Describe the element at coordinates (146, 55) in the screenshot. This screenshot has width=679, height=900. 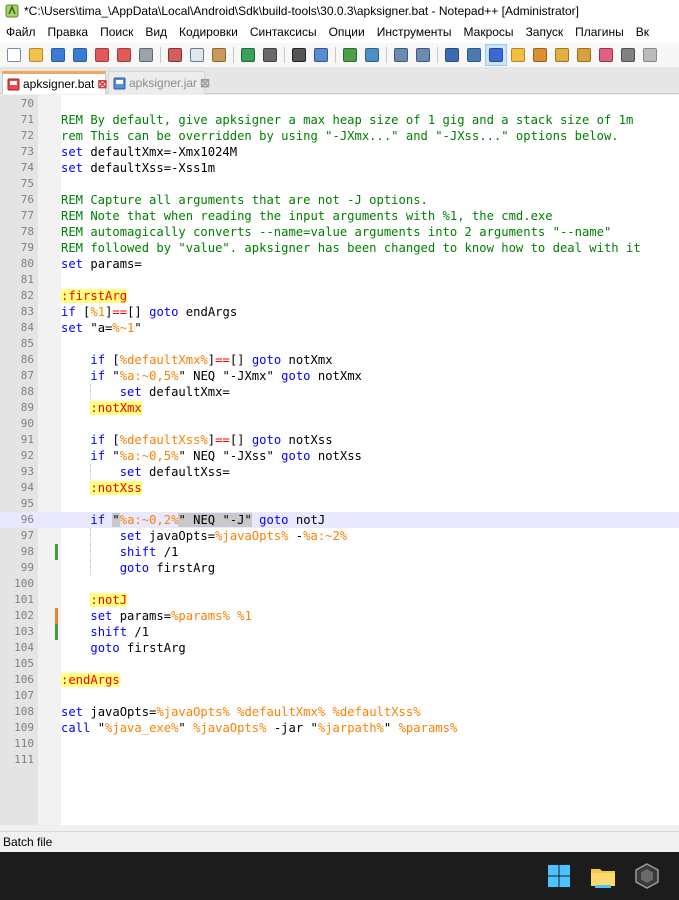
I see `print-button` at that location.